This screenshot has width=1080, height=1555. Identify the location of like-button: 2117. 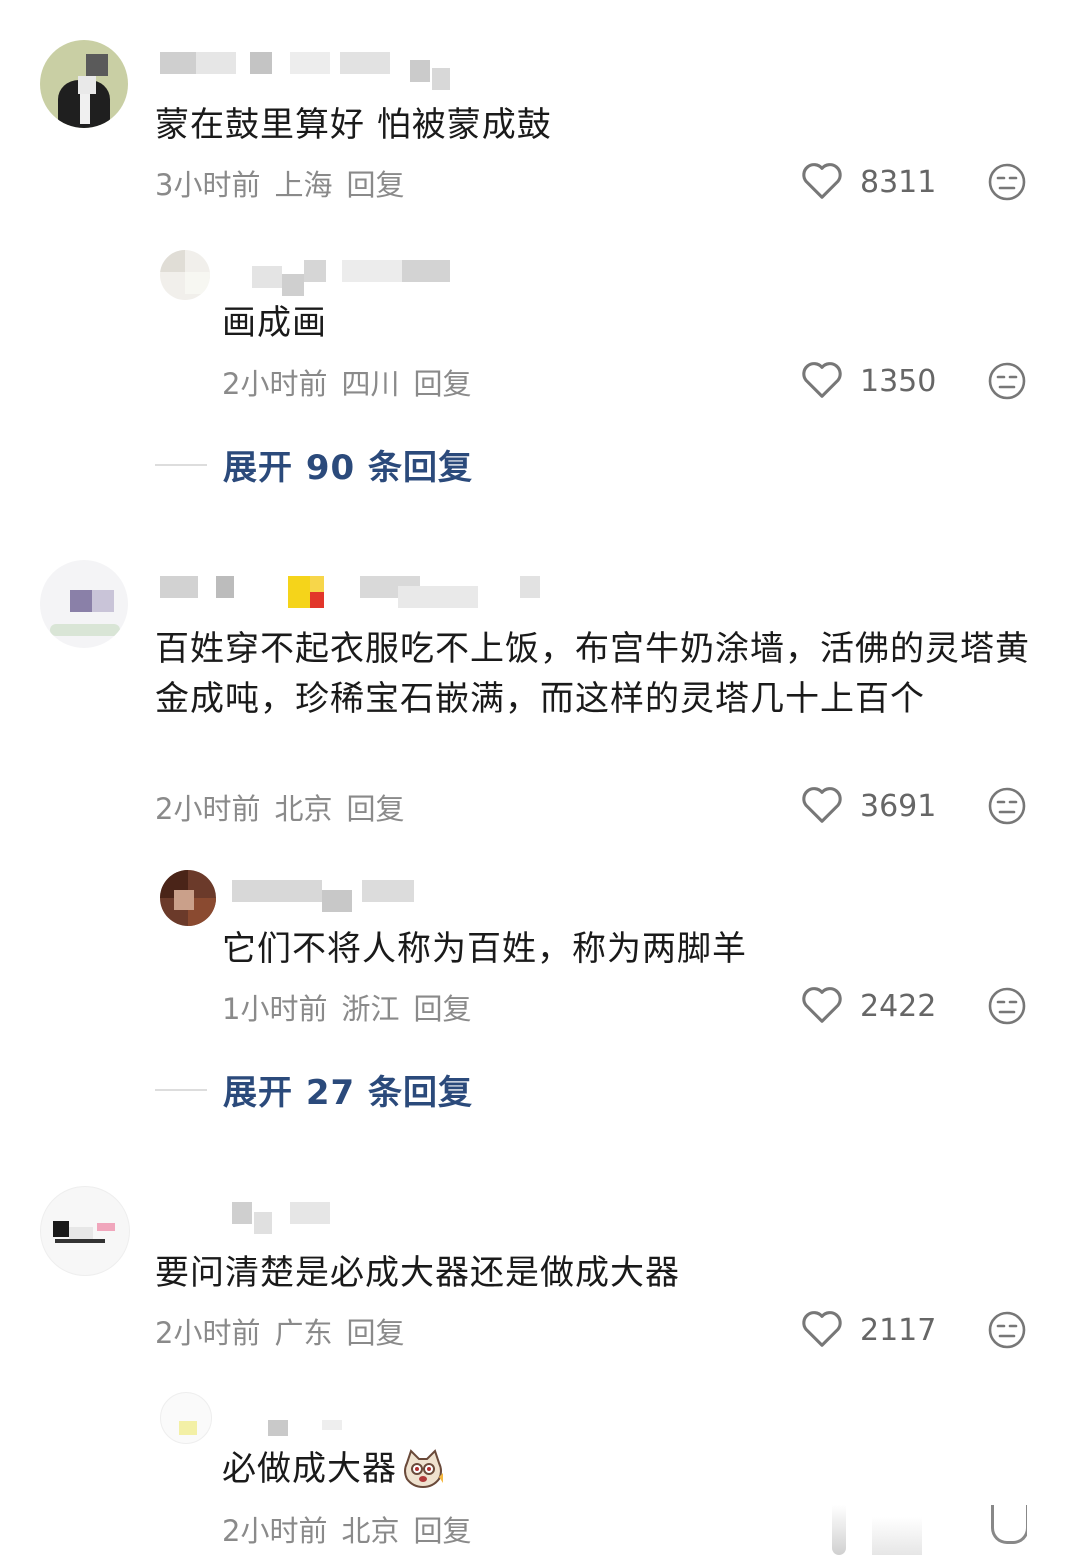
(868, 1330).